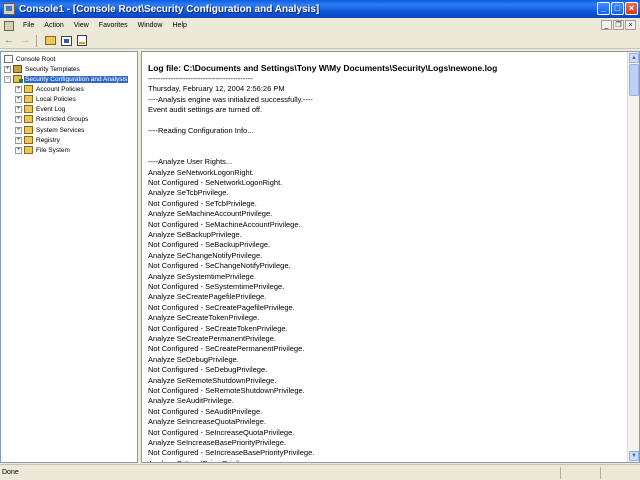 The image size is (640, 480). I want to click on mdi-child-icon, so click(9, 25).